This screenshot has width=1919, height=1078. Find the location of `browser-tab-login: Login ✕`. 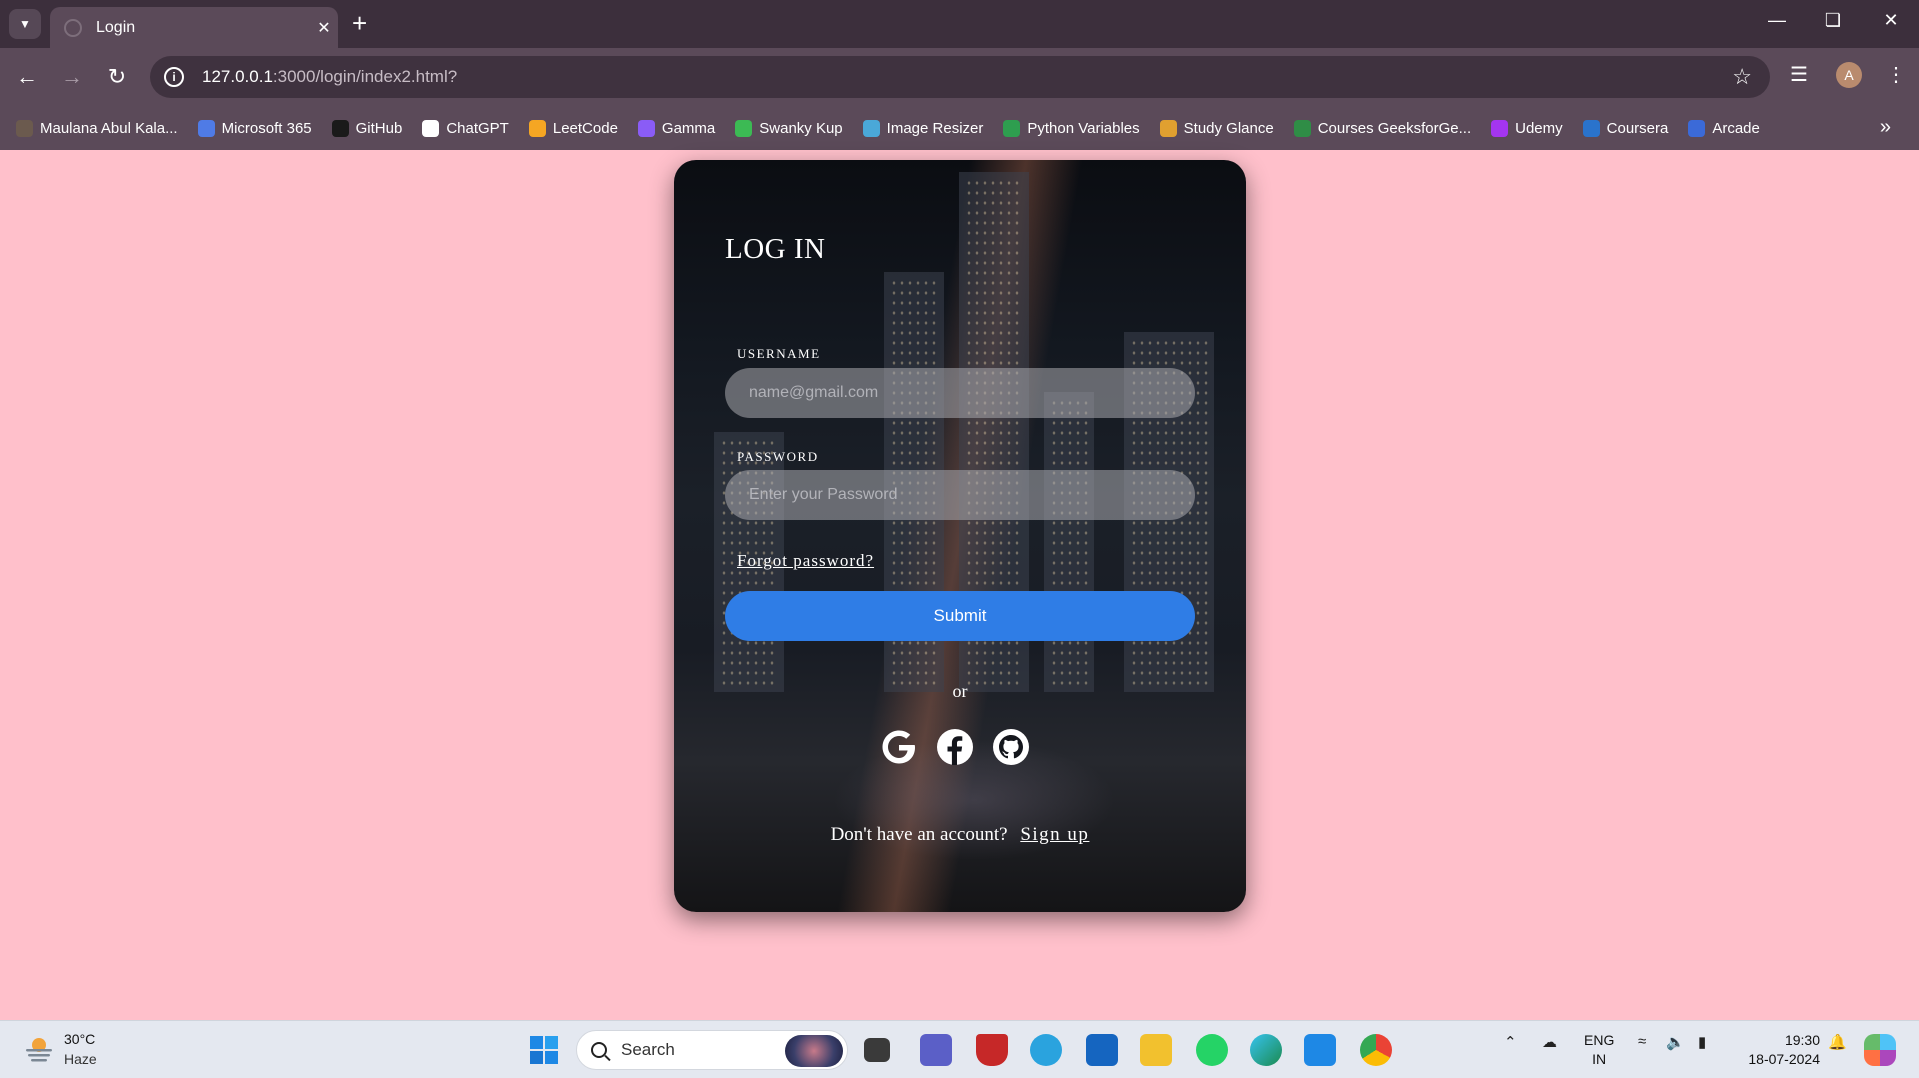

browser-tab-login: Login ✕ is located at coordinates (194, 27).